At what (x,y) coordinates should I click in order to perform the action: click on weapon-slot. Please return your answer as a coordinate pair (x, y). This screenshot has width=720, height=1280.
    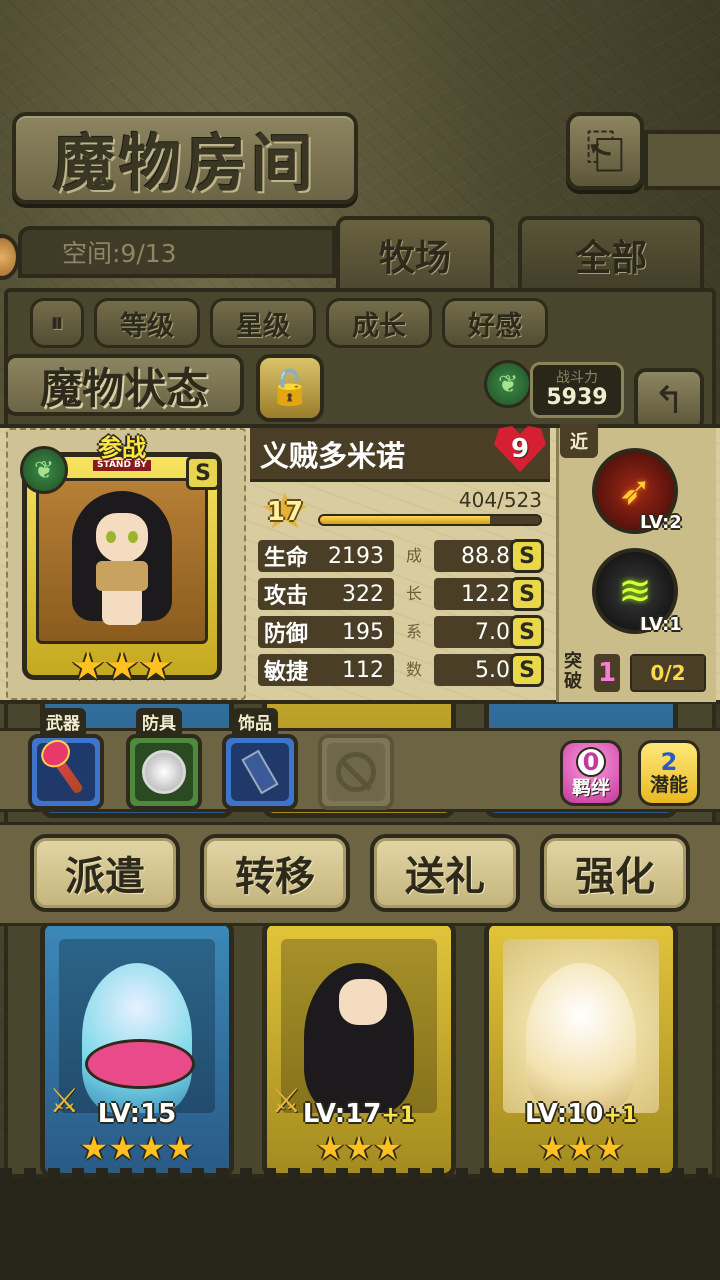
    Looking at the image, I should click on (66, 772).